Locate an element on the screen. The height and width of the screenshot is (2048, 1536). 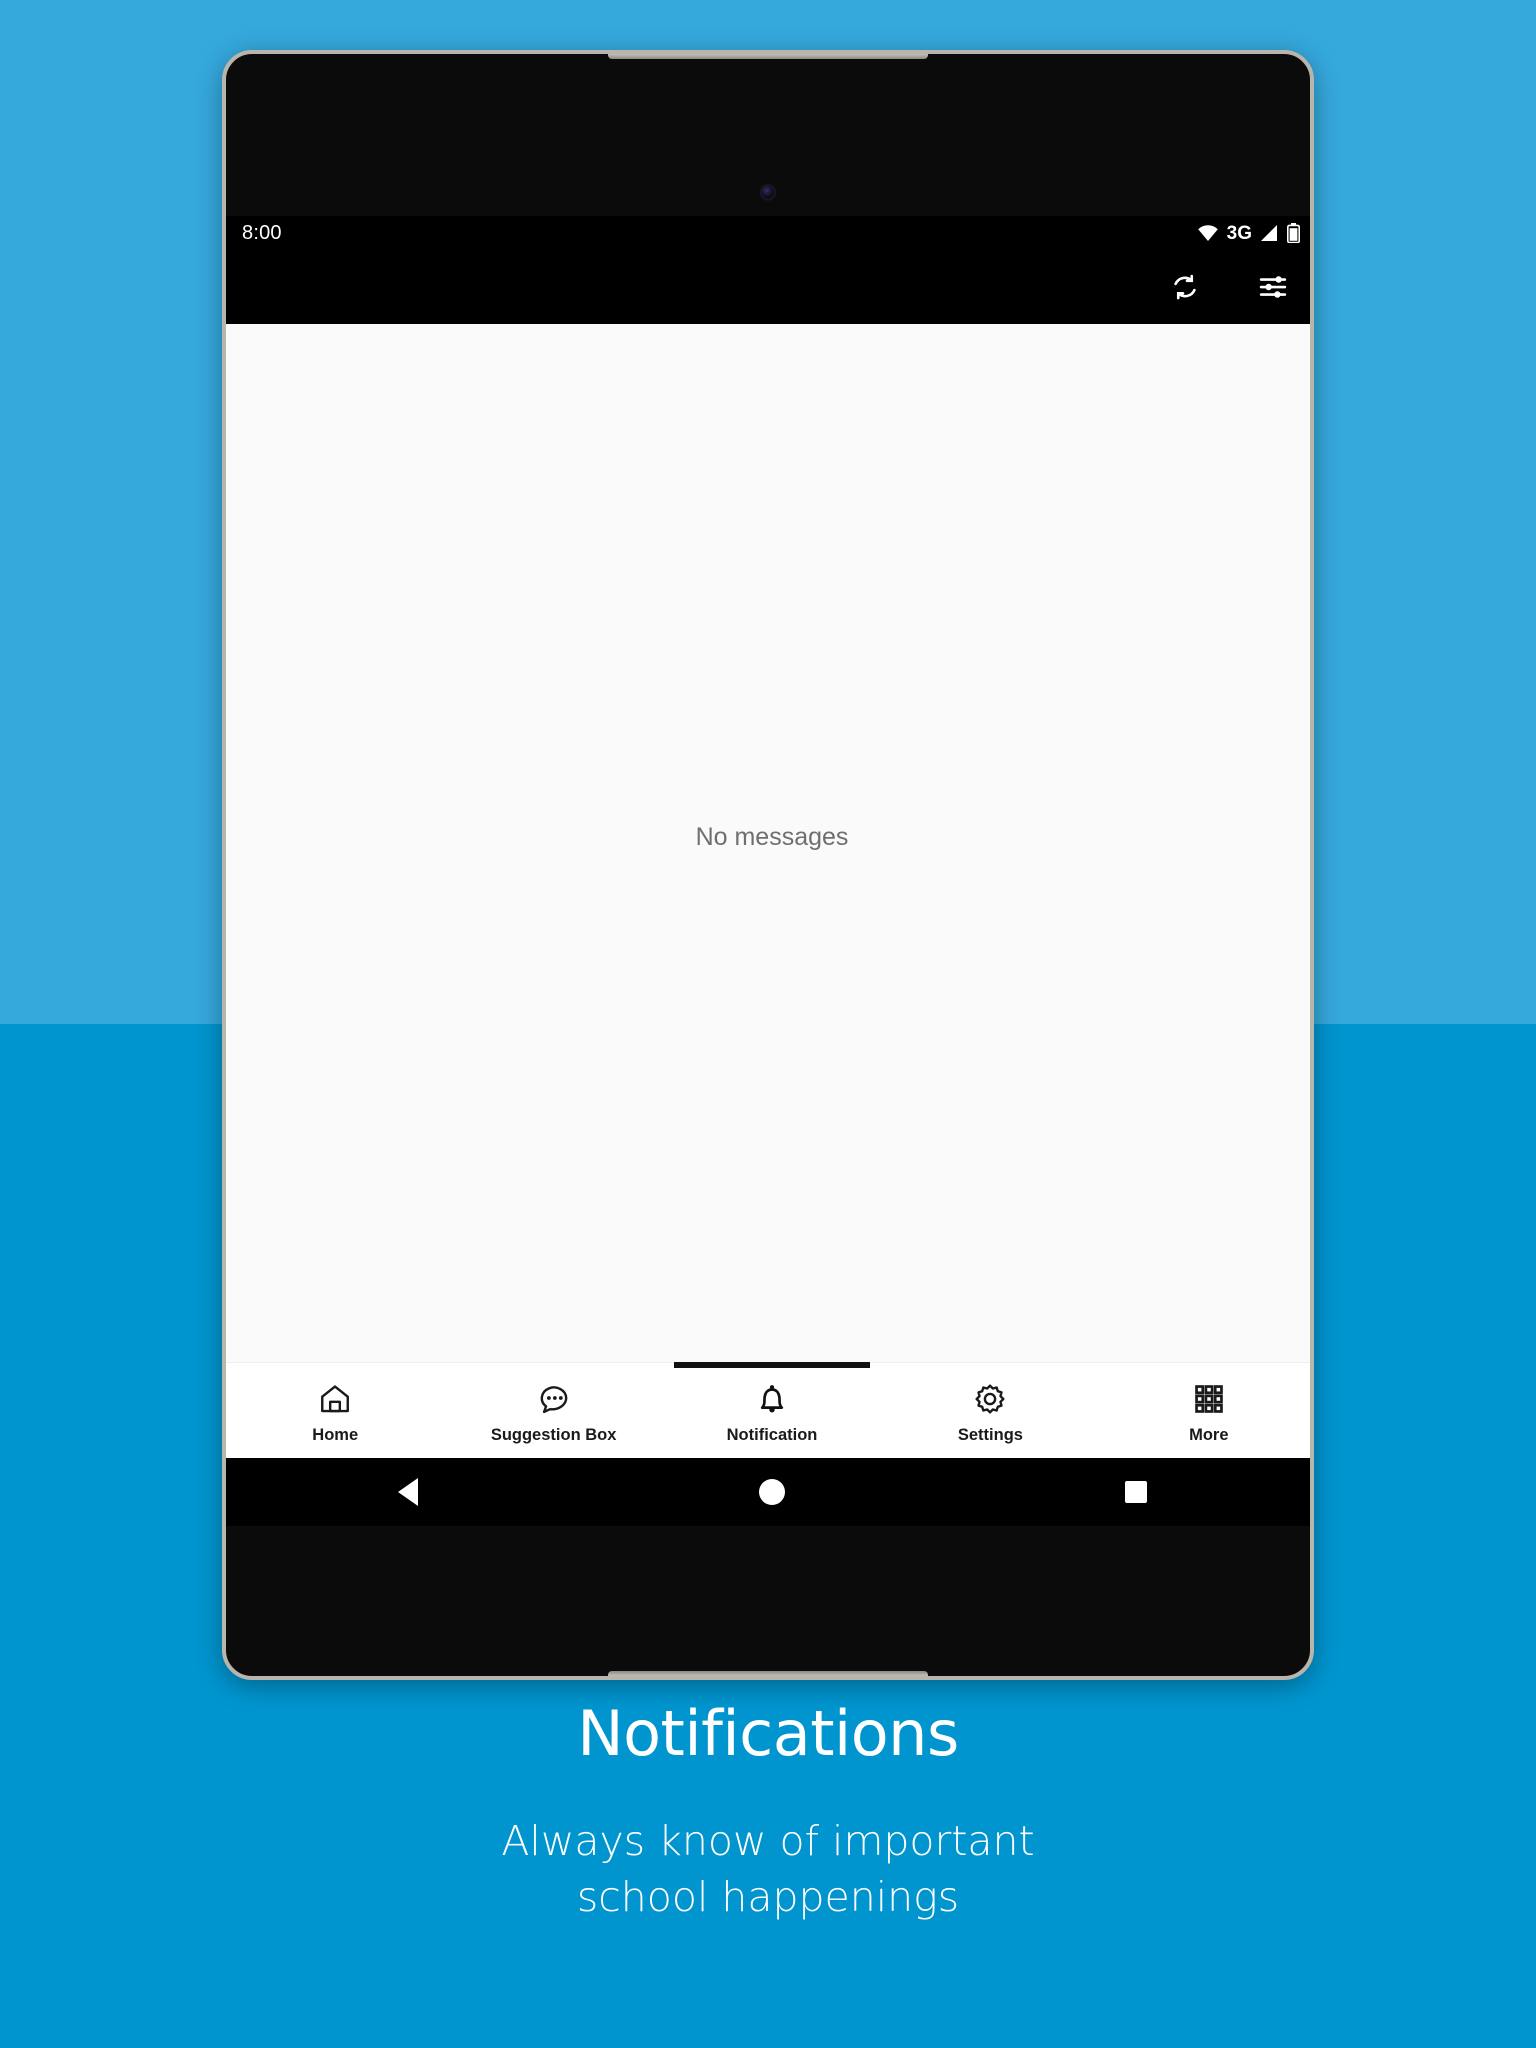
home-icon is located at coordinates (335, 1399).